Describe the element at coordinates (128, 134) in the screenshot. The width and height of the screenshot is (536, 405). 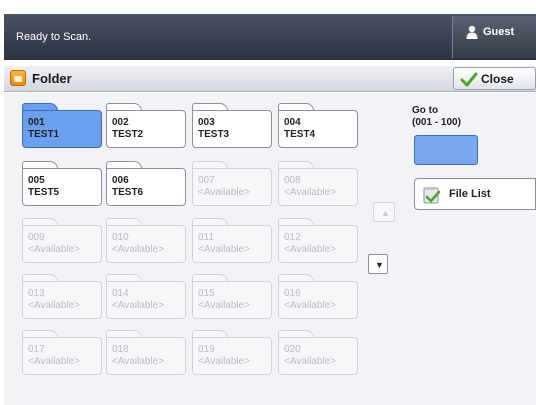
I see `folder-name: TEST2` at that location.